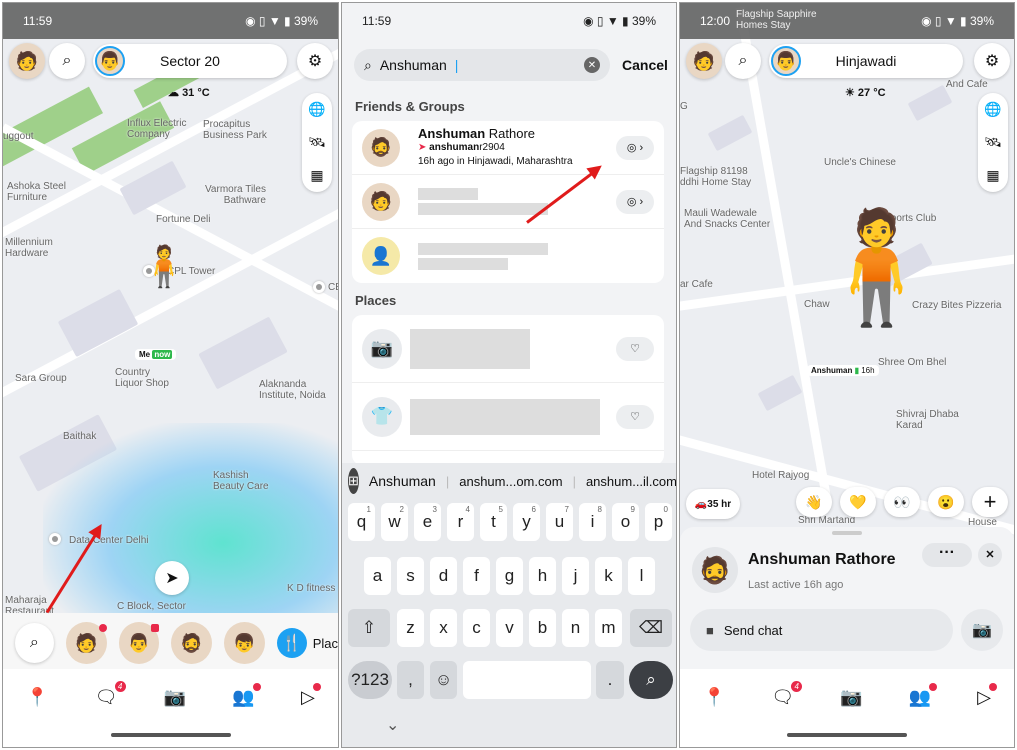  Describe the element at coordinates (394, 522) in the screenshot. I see `key-w: w2` at that location.